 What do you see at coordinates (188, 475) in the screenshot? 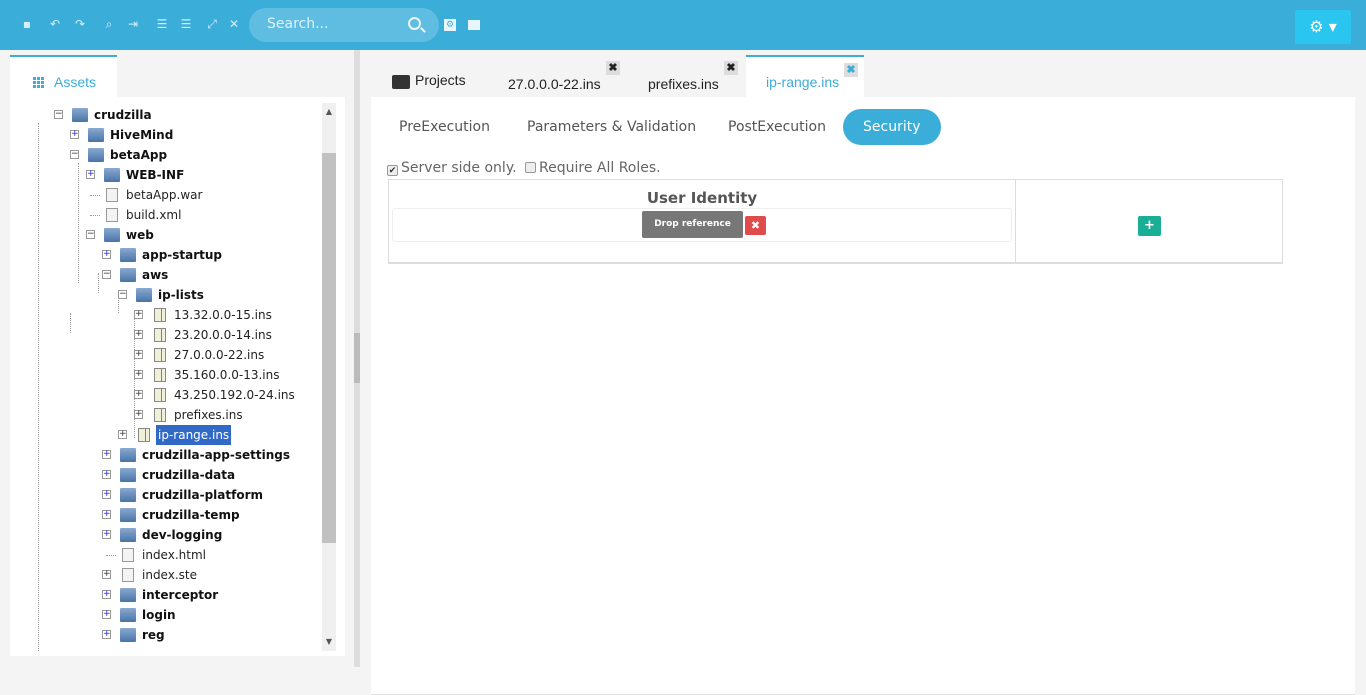
I see `tree-item-label: crudzilla-data` at bounding box center [188, 475].